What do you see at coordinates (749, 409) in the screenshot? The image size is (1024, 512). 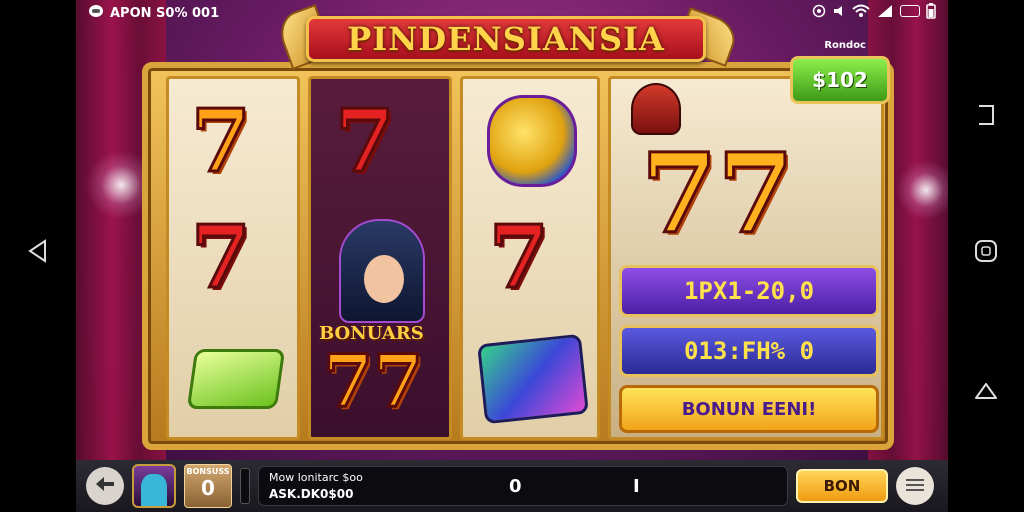 I see `bonus-button: BONUN EENI!` at bounding box center [749, 409].